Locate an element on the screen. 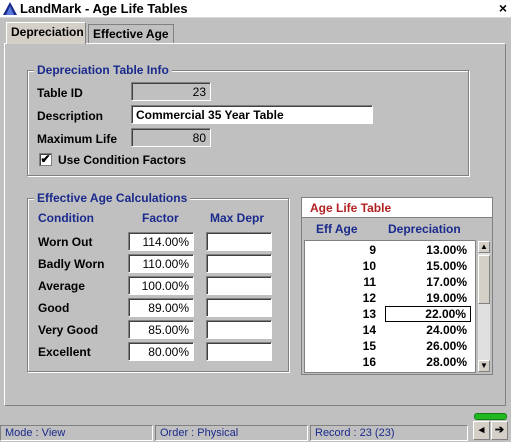 Image resolution: width=511 pixels, height=442 pixels. scroll-thumb is located at coordinates (484, 279).